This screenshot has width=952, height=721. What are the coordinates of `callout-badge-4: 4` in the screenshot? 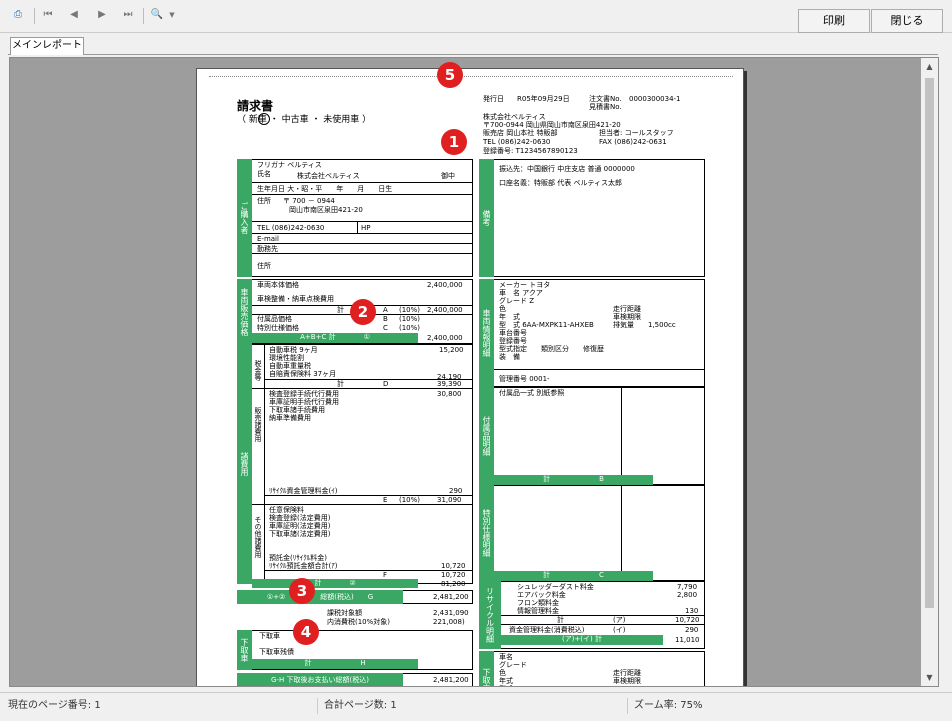 It's located at (306, 632).